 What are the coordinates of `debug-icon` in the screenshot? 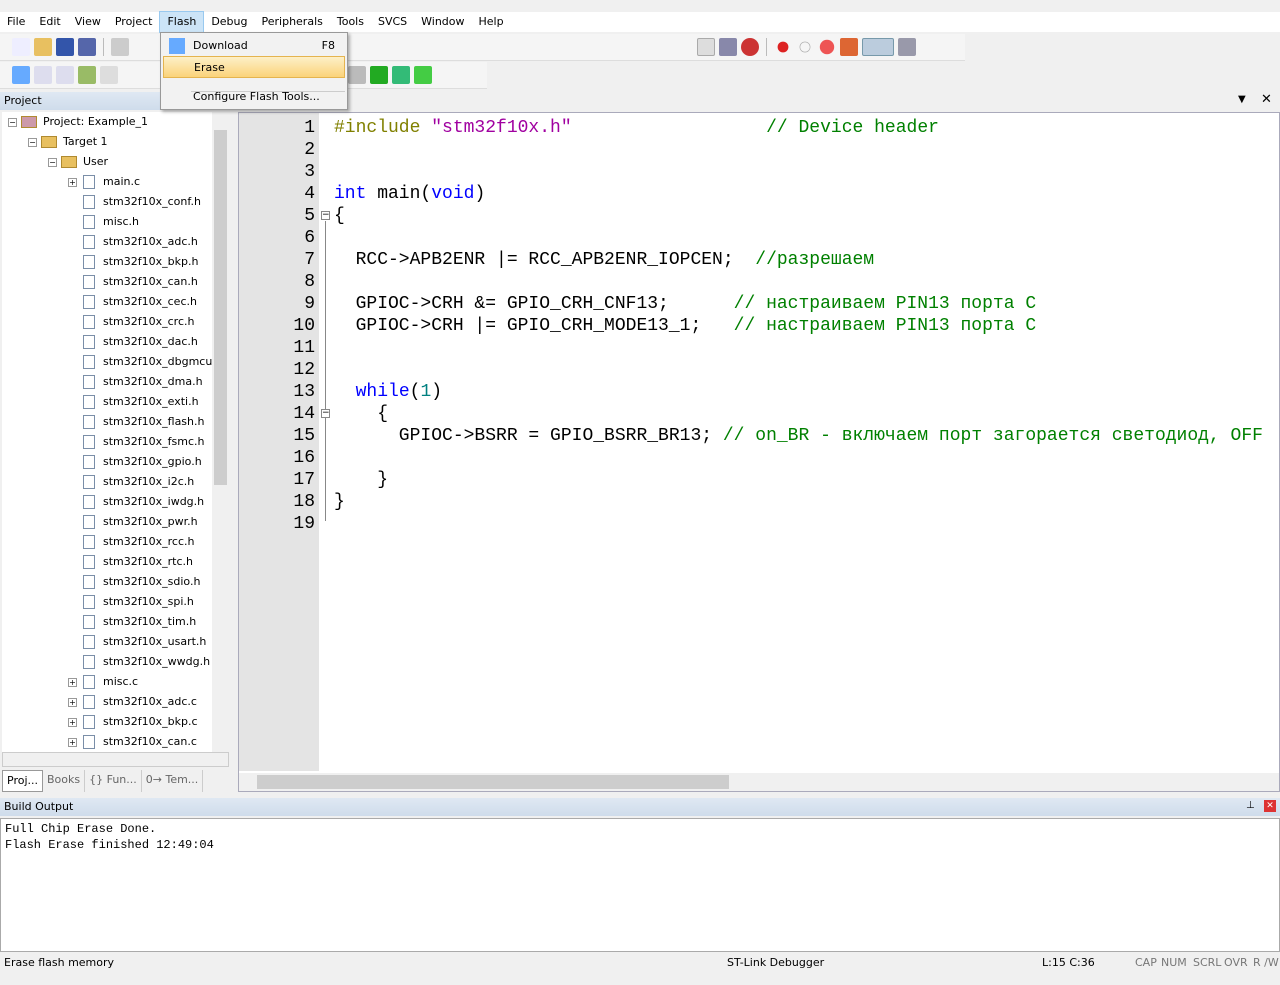 It's located at (750, 47).